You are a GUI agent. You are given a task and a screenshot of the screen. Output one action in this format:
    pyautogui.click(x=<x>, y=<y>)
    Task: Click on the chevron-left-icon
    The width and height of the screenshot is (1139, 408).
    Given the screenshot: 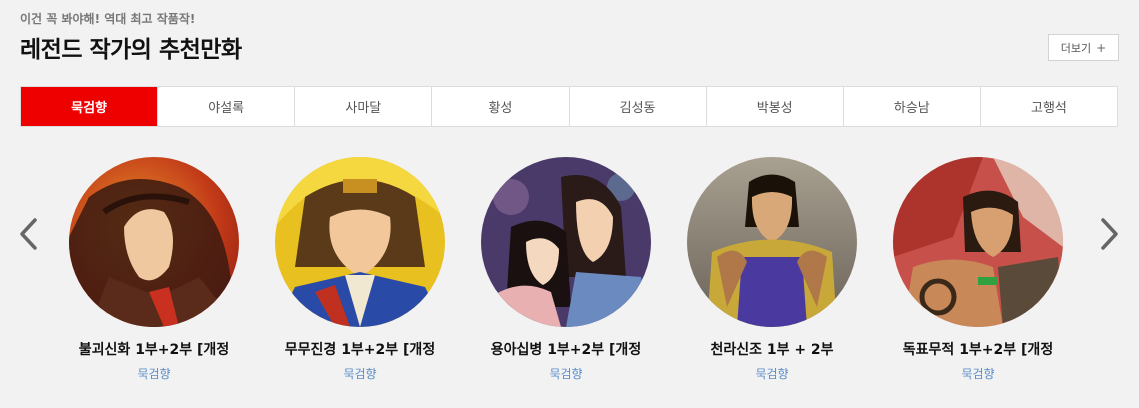 What is the action you would take?
    pyautogui.click(x=28, y=234)
    